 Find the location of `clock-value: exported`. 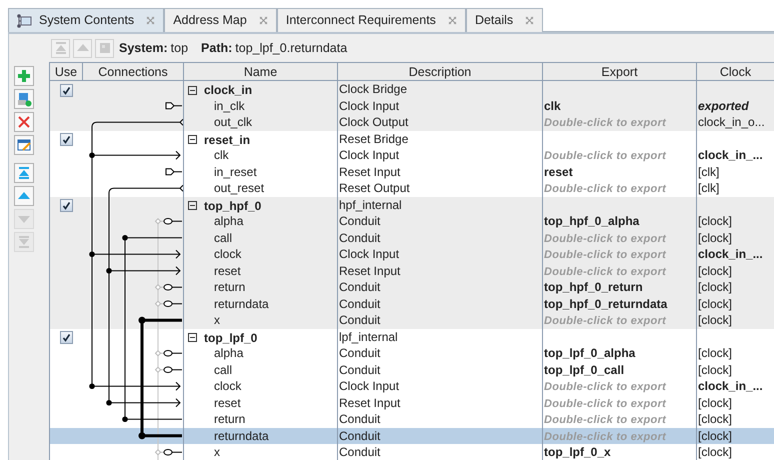

clock-value: exported is located at coordinates (723, 105).